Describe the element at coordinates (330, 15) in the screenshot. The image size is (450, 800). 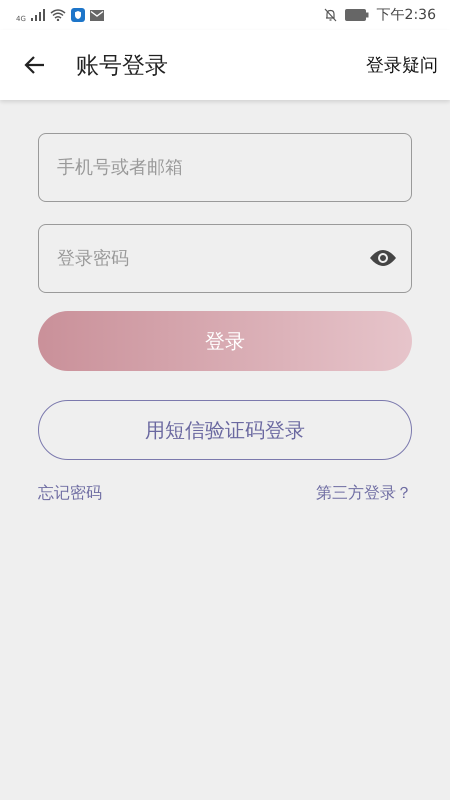
I see `bell-off-icon` at that location.